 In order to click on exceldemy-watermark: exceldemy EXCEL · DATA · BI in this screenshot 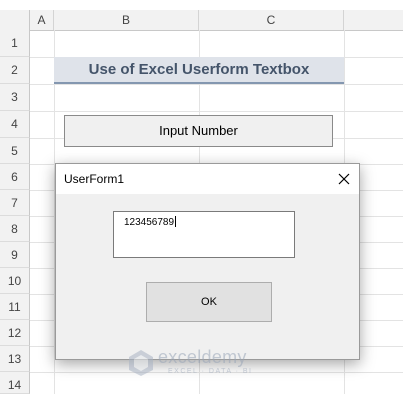, I will do `click(213, 365)`.